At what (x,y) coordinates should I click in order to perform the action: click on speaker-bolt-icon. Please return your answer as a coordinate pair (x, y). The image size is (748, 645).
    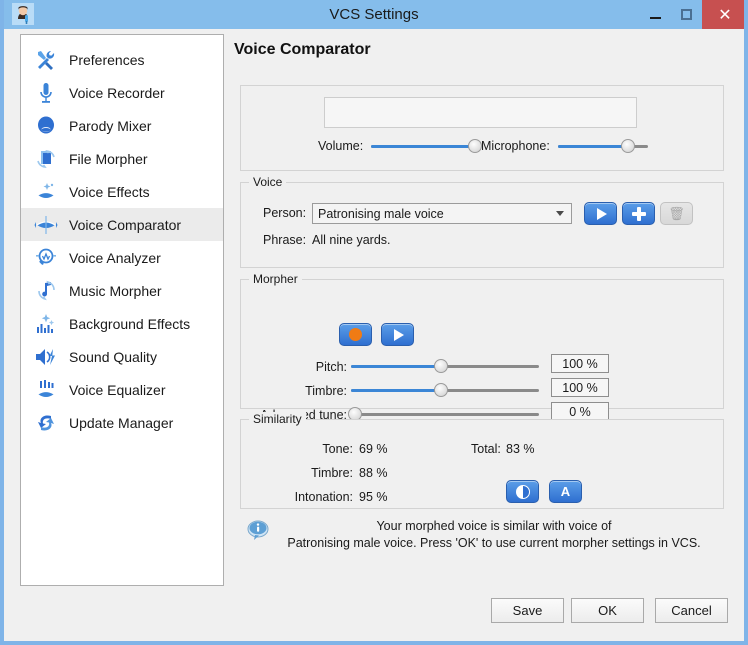
    Looking at the image, I should click on (46, 357).